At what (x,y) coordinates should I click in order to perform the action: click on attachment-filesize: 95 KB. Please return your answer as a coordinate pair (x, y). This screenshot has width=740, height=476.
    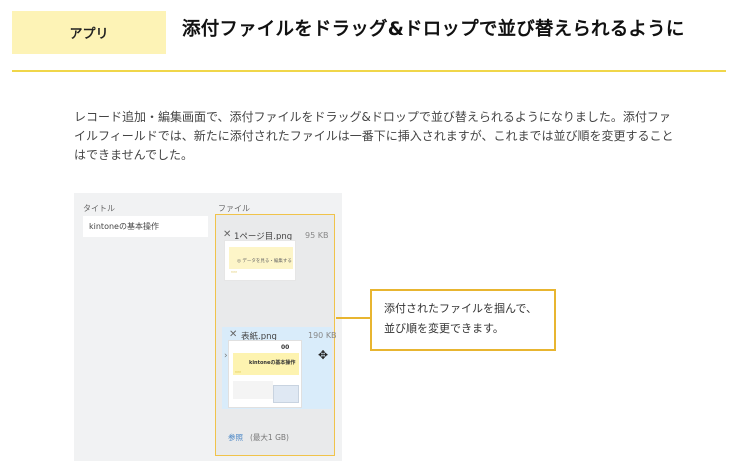
    Looking at the image, I should click on (317, 235).